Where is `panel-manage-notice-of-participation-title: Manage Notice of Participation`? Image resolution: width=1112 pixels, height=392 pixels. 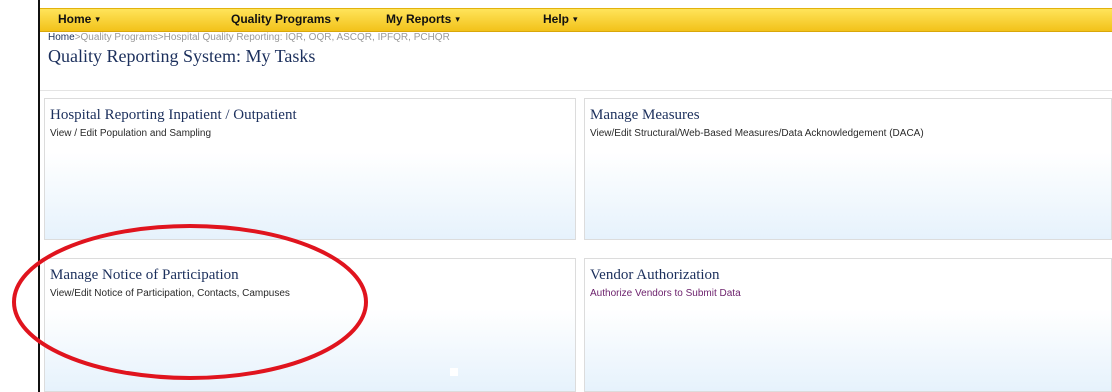 panel-manage-notice-of-participation-title: Manage Notice of Participation is located at coordinates (144, 275).